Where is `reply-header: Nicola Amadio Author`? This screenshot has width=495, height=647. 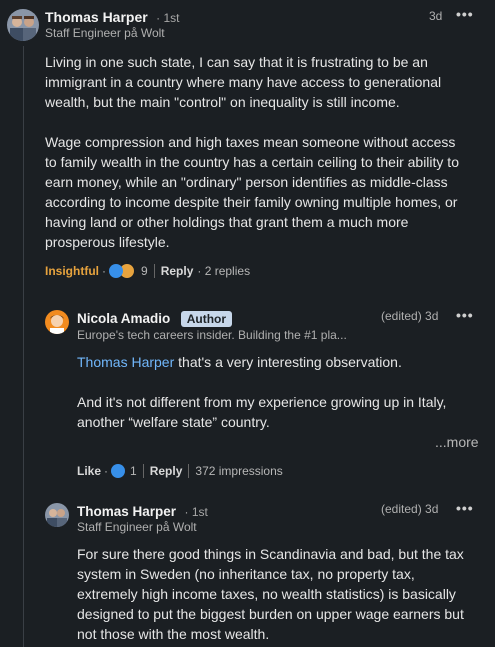 reply-header: Nicola Amadio Author is located at coordinates (155, 319).